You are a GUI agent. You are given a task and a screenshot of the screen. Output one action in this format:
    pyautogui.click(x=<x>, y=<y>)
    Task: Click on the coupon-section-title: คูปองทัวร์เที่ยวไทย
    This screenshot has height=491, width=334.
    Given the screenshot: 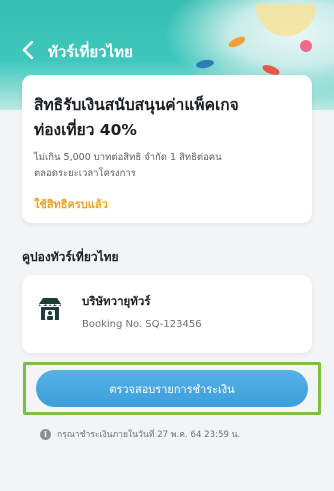 What is the action you would take?
    pyautogui.click(x=70, y=257)
    